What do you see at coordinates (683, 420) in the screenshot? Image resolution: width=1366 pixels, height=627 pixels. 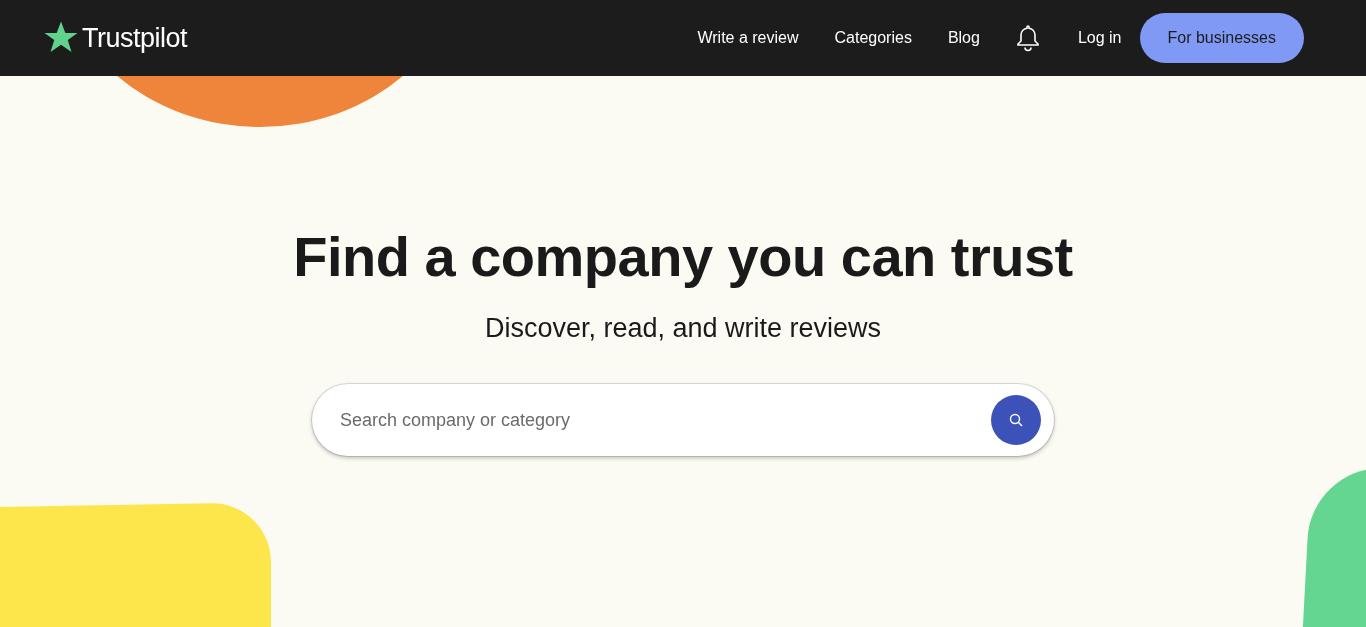 I see `search-field: Search company or category` at bounding box center [683, 420].